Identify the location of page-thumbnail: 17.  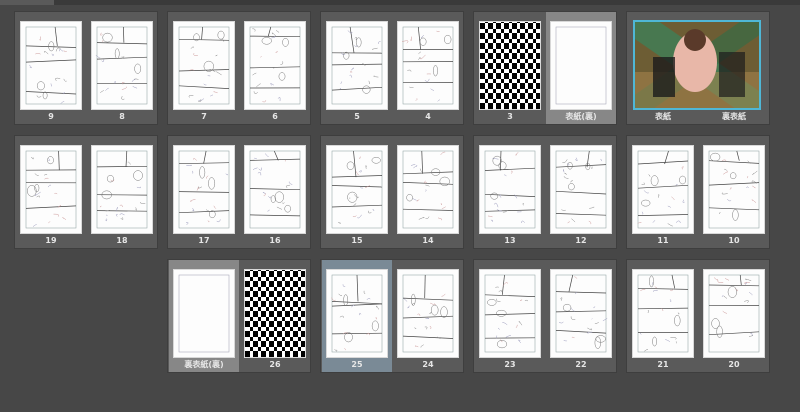
(204, 192).